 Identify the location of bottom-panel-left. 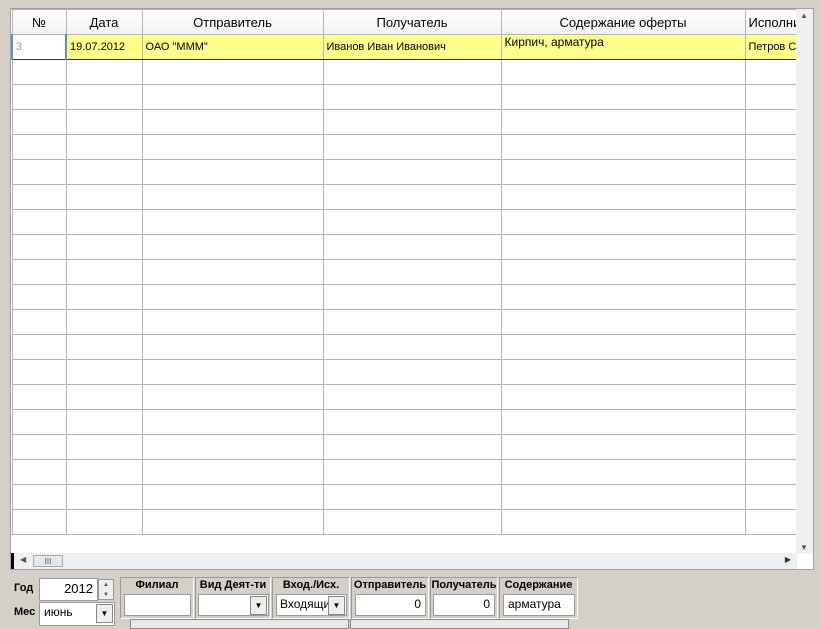
(239, 624).